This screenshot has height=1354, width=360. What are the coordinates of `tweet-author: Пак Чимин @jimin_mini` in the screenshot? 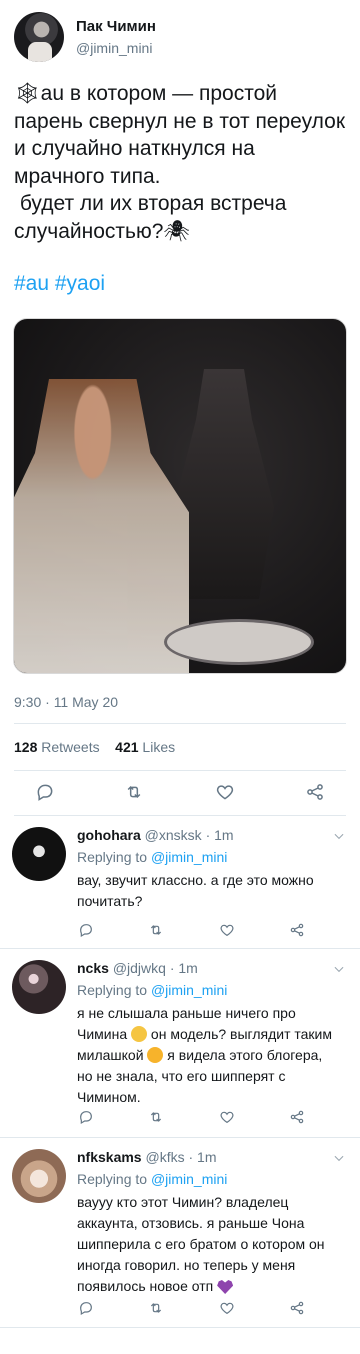 It's located at (179, 37).